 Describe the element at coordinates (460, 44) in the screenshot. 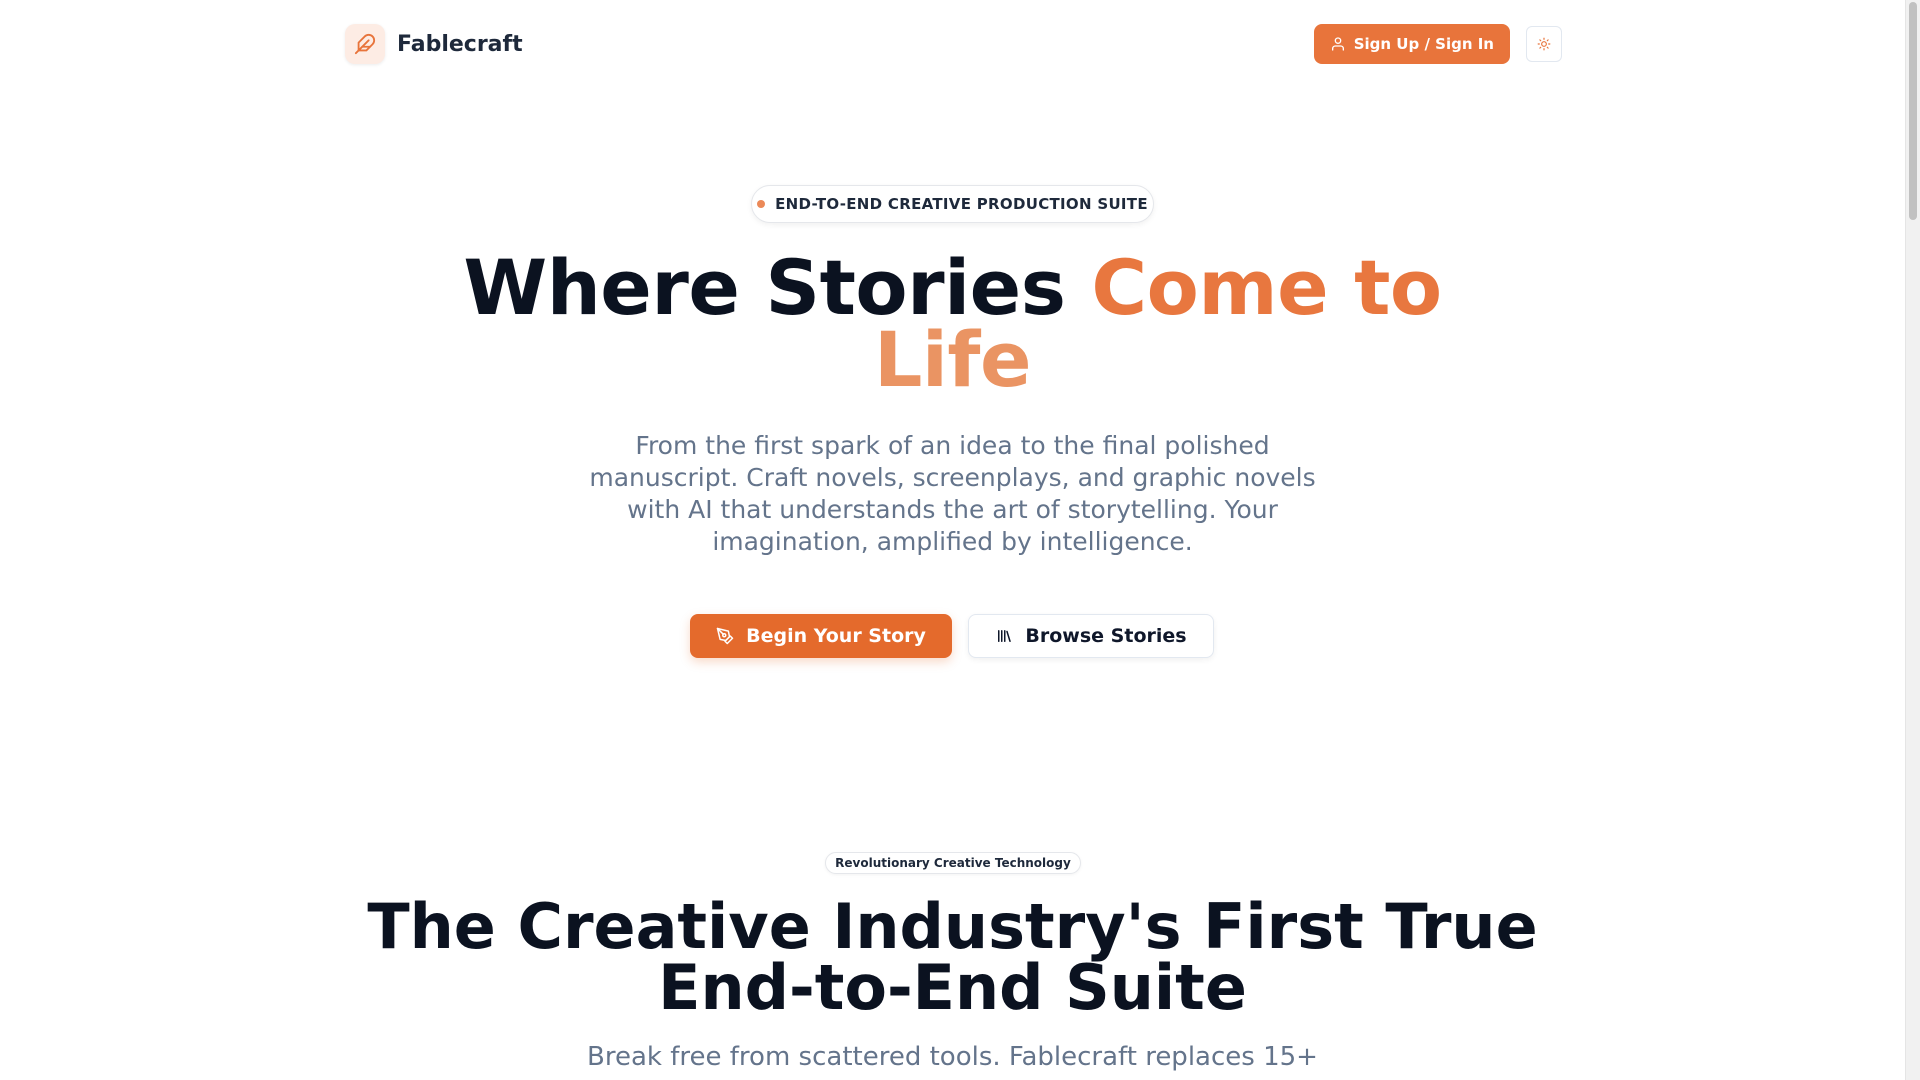

I see `brand-name: Fablecraft` at that location.